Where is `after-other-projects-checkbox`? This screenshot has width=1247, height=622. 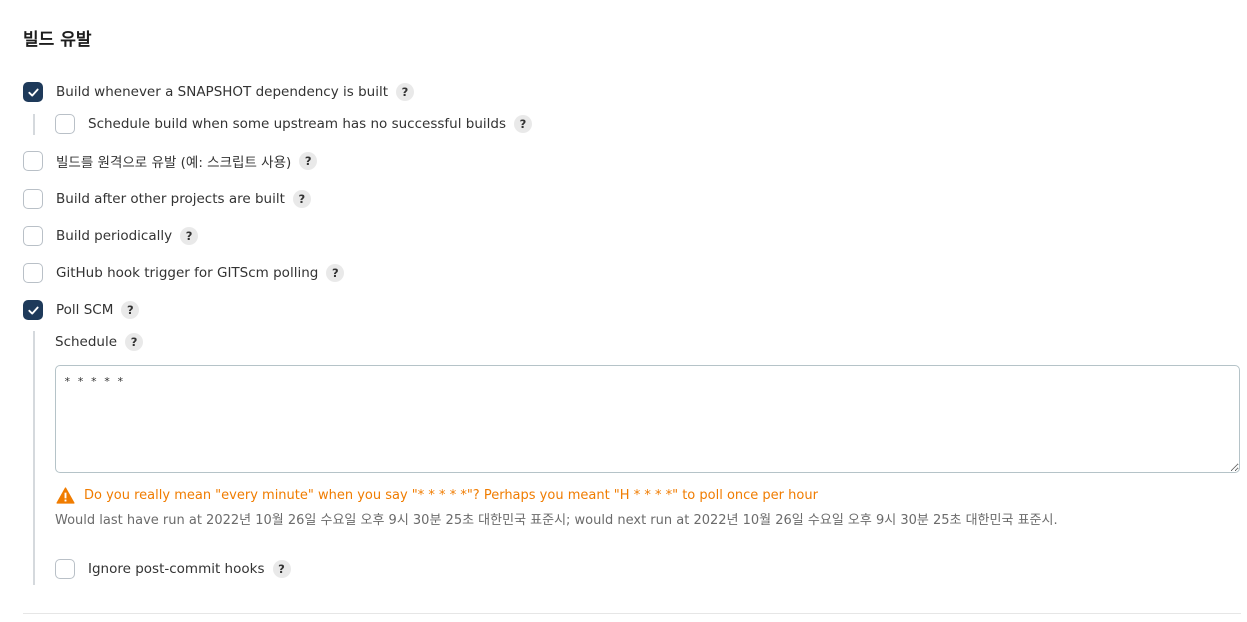 after-other-projects-checkbox is located at coordinates (33, 199).